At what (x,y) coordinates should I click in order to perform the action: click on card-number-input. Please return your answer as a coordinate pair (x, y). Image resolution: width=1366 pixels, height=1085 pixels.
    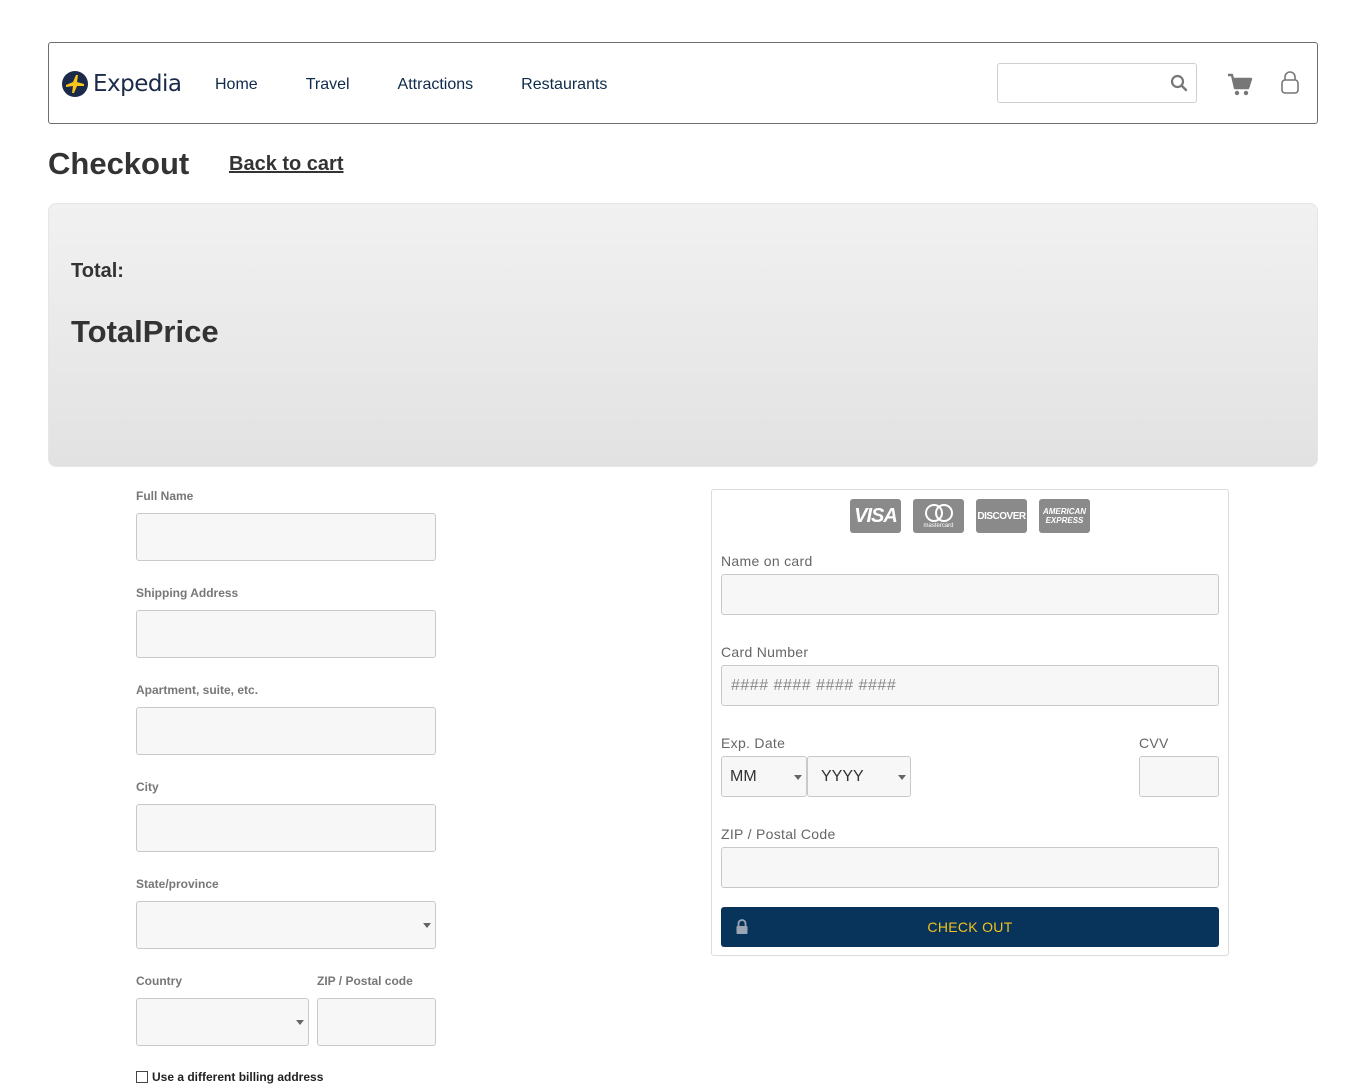
    Looking at the image, I should click on (970, 685).